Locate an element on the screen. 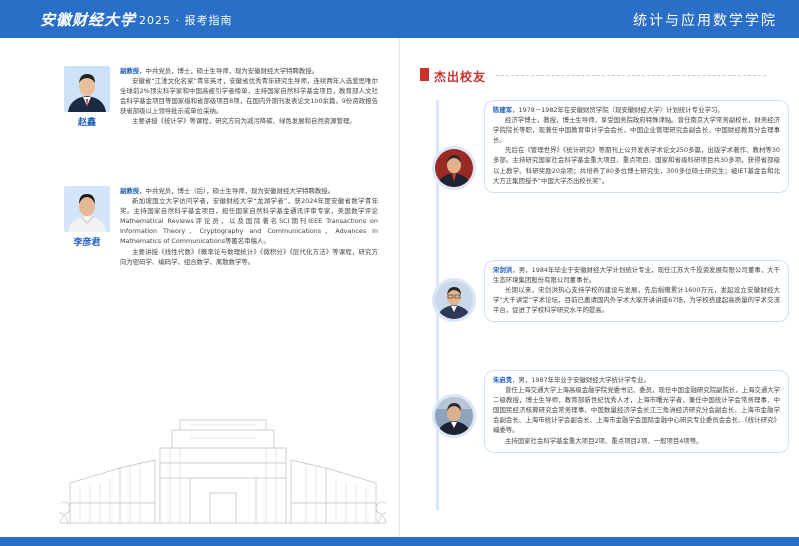  college-name: 统计与应用数学学院 is located at coordinates (705, 21).